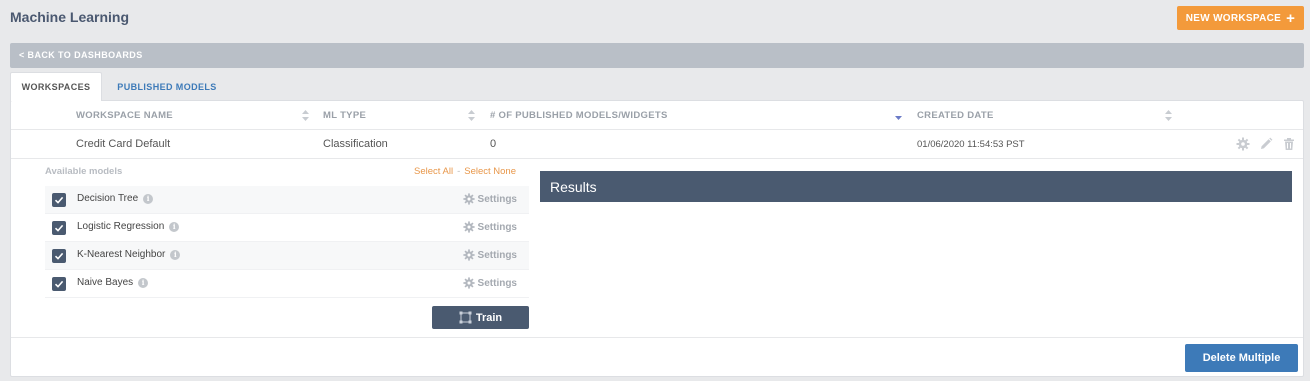  What do you see at coordinates (1241, 358) in the screenshot?
I see `delete-multiple-button: Delete Multiple` at bounding box center [1241, 358].